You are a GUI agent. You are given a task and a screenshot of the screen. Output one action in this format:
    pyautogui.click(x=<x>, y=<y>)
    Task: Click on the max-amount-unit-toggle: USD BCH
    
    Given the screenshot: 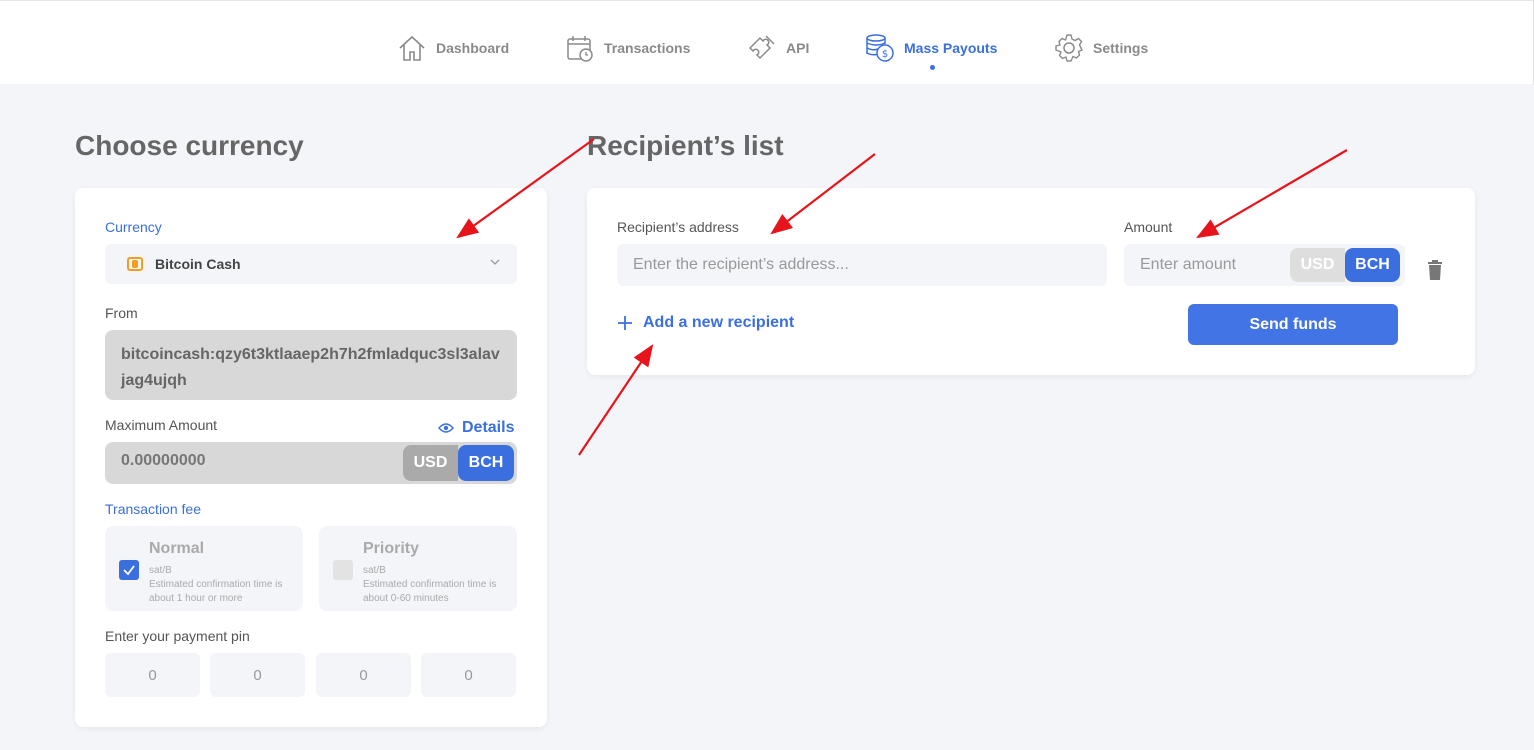 What is the action you would take?
    pyautogui.click(x=458, y=463)
    